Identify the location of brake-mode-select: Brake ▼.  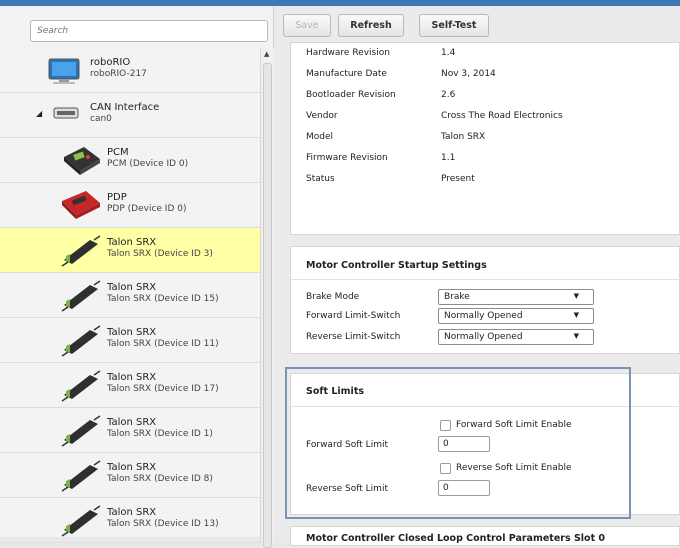
(516, 297).